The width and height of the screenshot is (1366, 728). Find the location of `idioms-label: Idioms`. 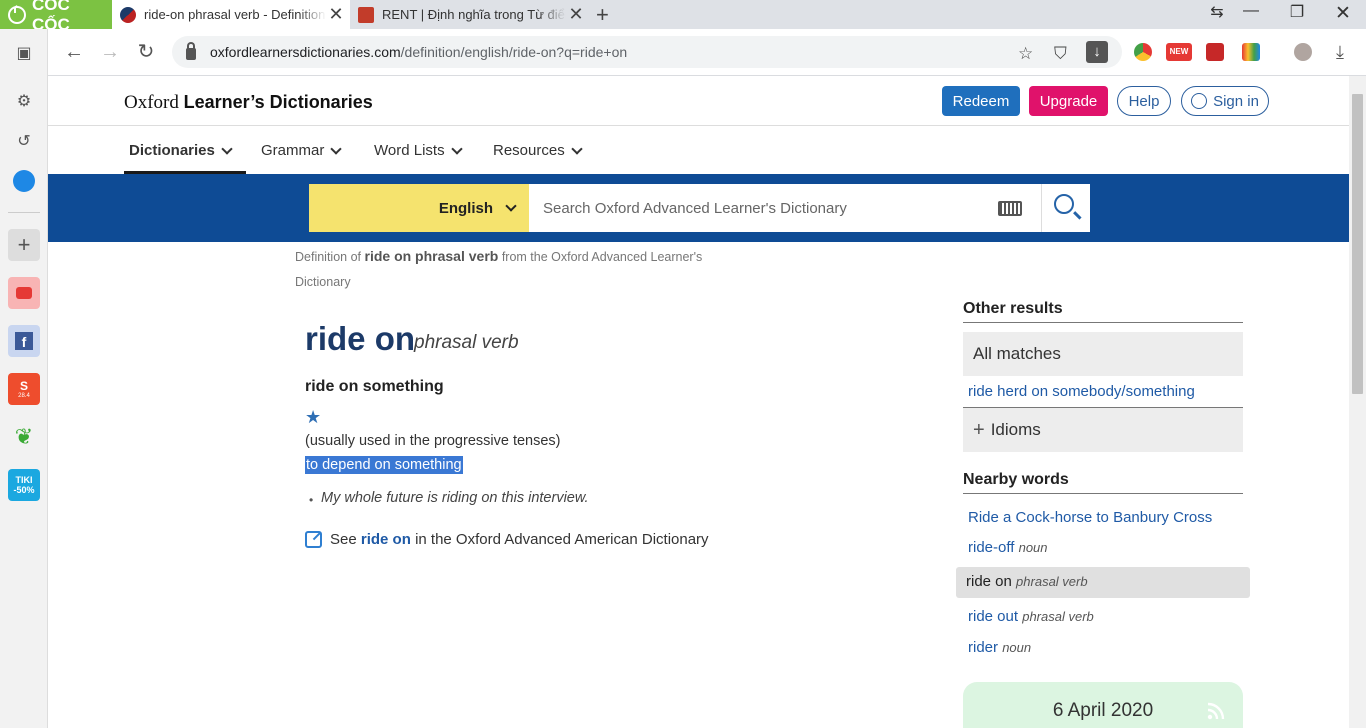

idioms-label: Idioms is located at coordinates (1015, 429).